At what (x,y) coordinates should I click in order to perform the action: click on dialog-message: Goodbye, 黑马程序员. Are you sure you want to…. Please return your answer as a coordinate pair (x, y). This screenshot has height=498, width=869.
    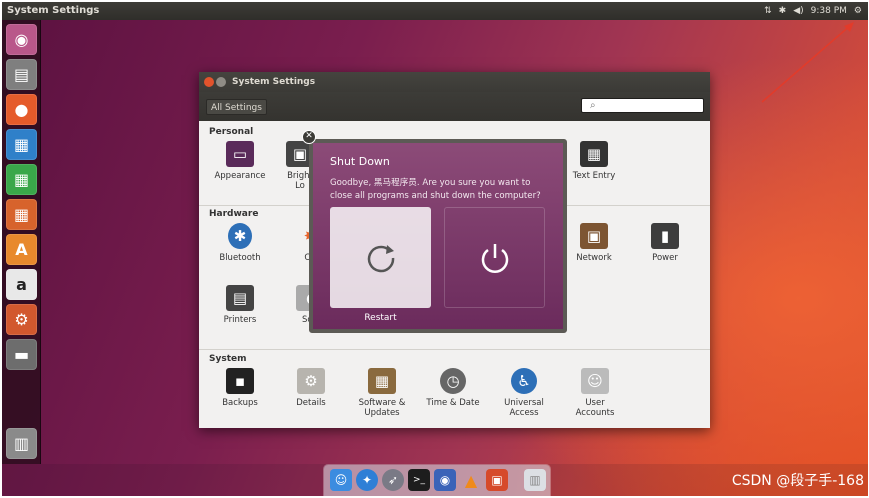
    Looking at the image, I should click on (435, 189).